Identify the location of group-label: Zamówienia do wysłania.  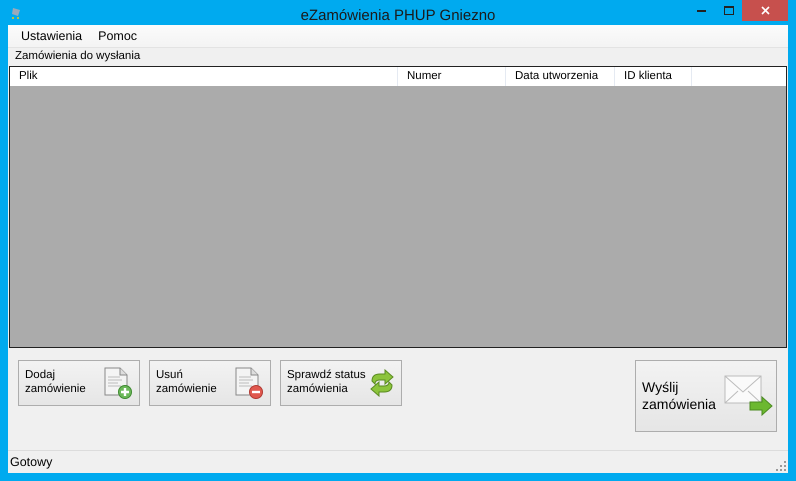
(78, 56).